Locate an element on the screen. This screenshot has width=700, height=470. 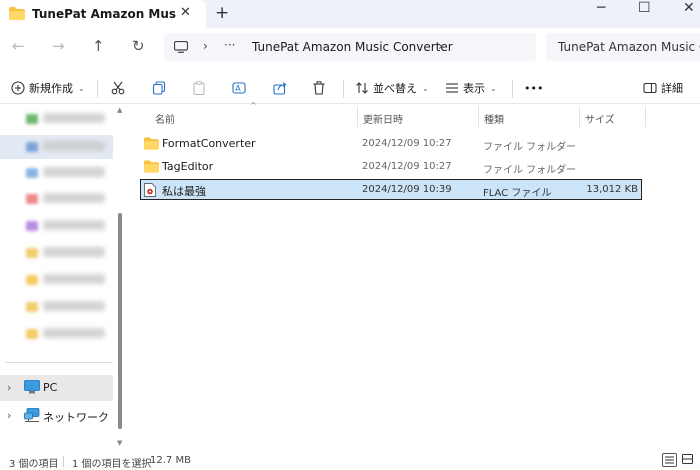
status-selection: 1 個の項目を選択 is located at coordinates (112, 464).